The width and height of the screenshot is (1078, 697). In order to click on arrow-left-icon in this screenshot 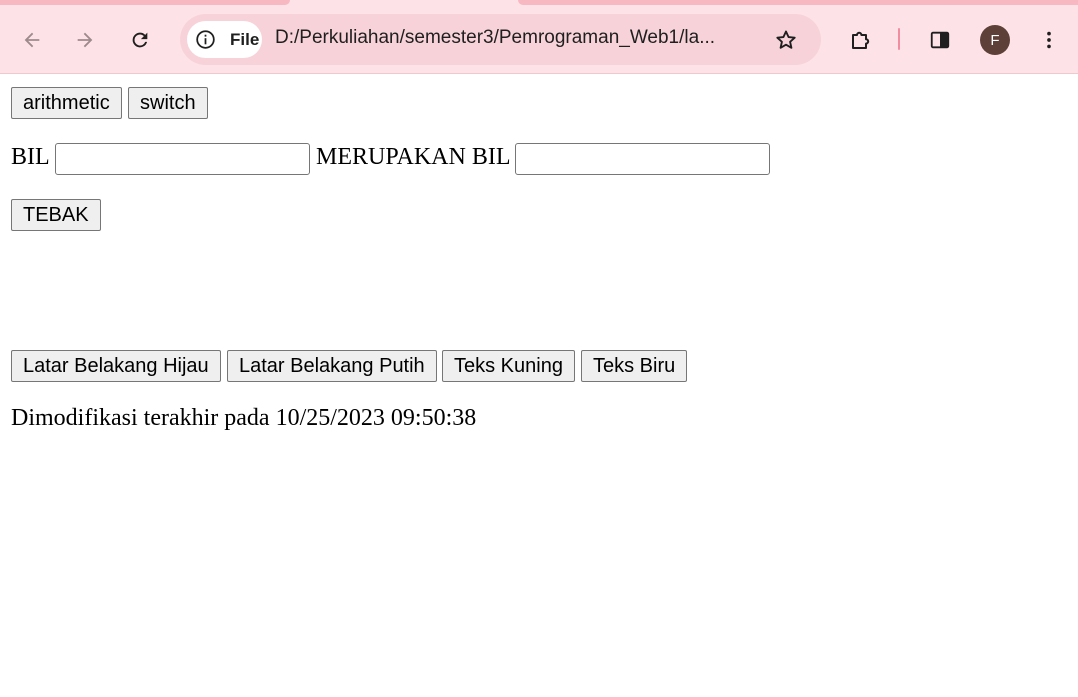, I will do `click(32, 40)`.